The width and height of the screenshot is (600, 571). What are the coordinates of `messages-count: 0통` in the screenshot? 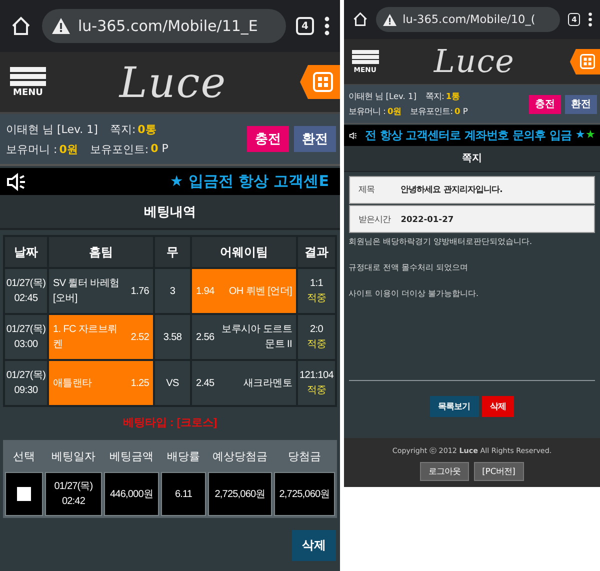 It's located at (147, 129).